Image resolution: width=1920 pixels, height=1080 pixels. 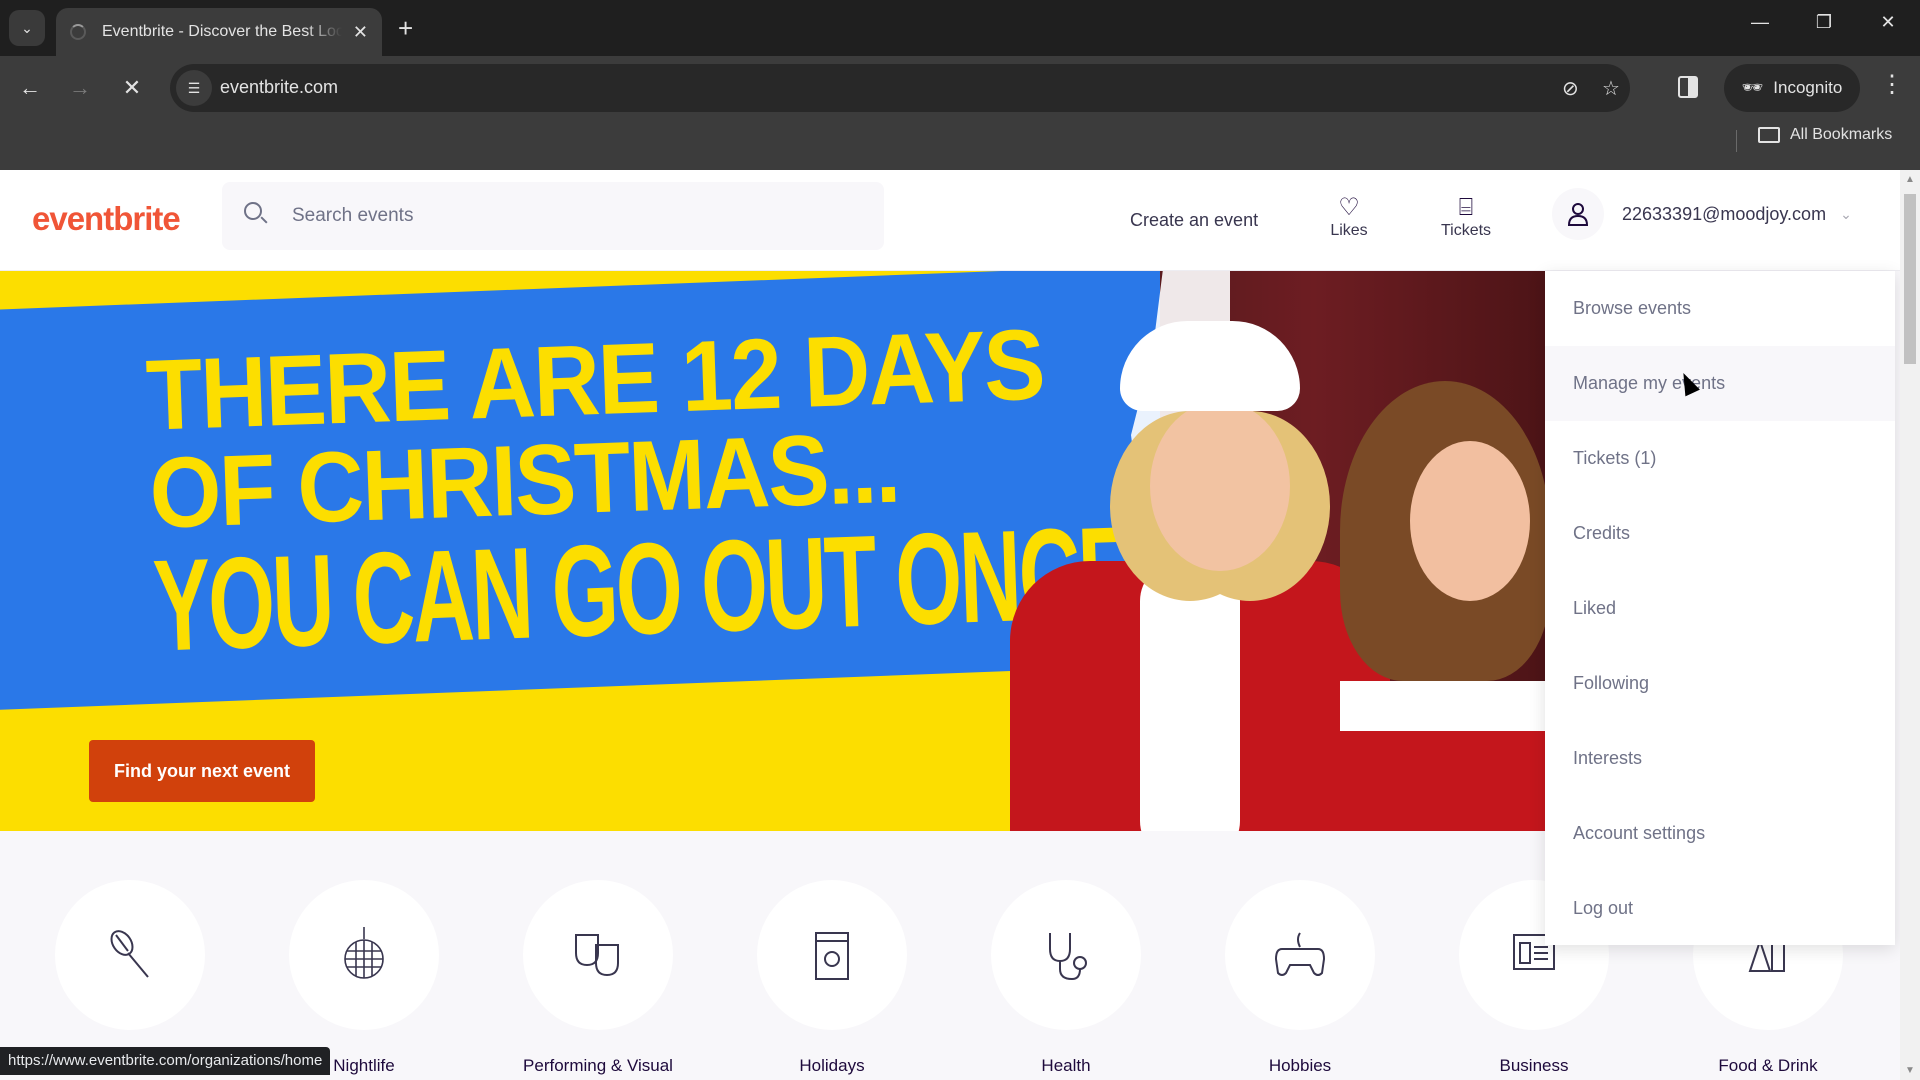 I want to click on page-scrollbar: ▲ ▼, so click(x=1910, y=625).